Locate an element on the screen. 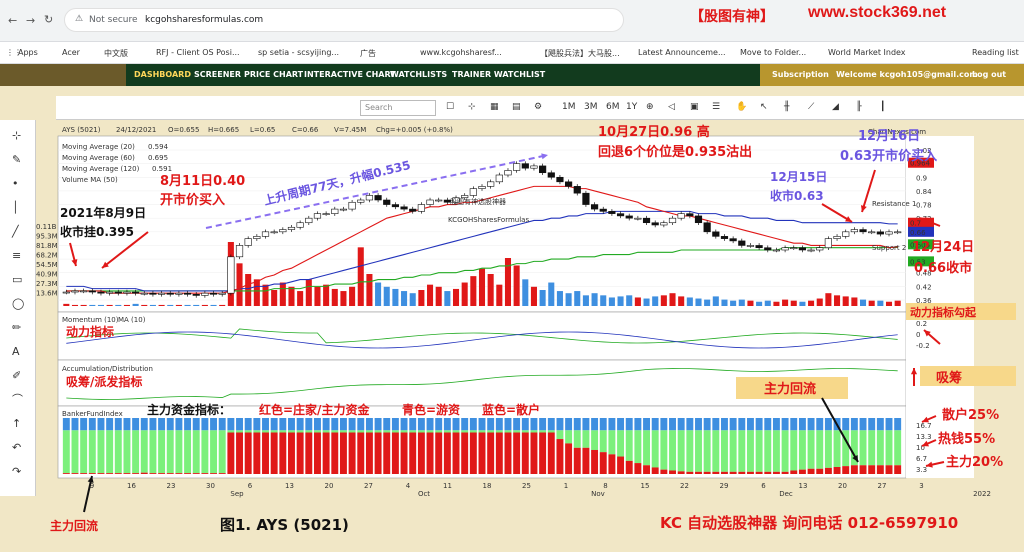 The image size is (1024, 552). momentum-tick-label: 0 is located at coordinates (918, 335).